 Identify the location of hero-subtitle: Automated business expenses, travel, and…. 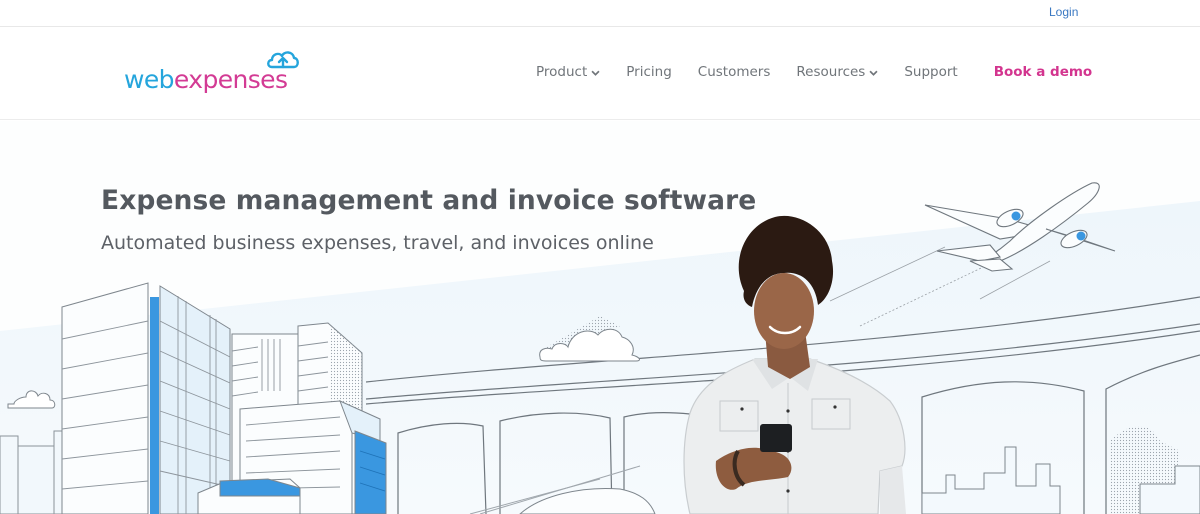
(377, 243).